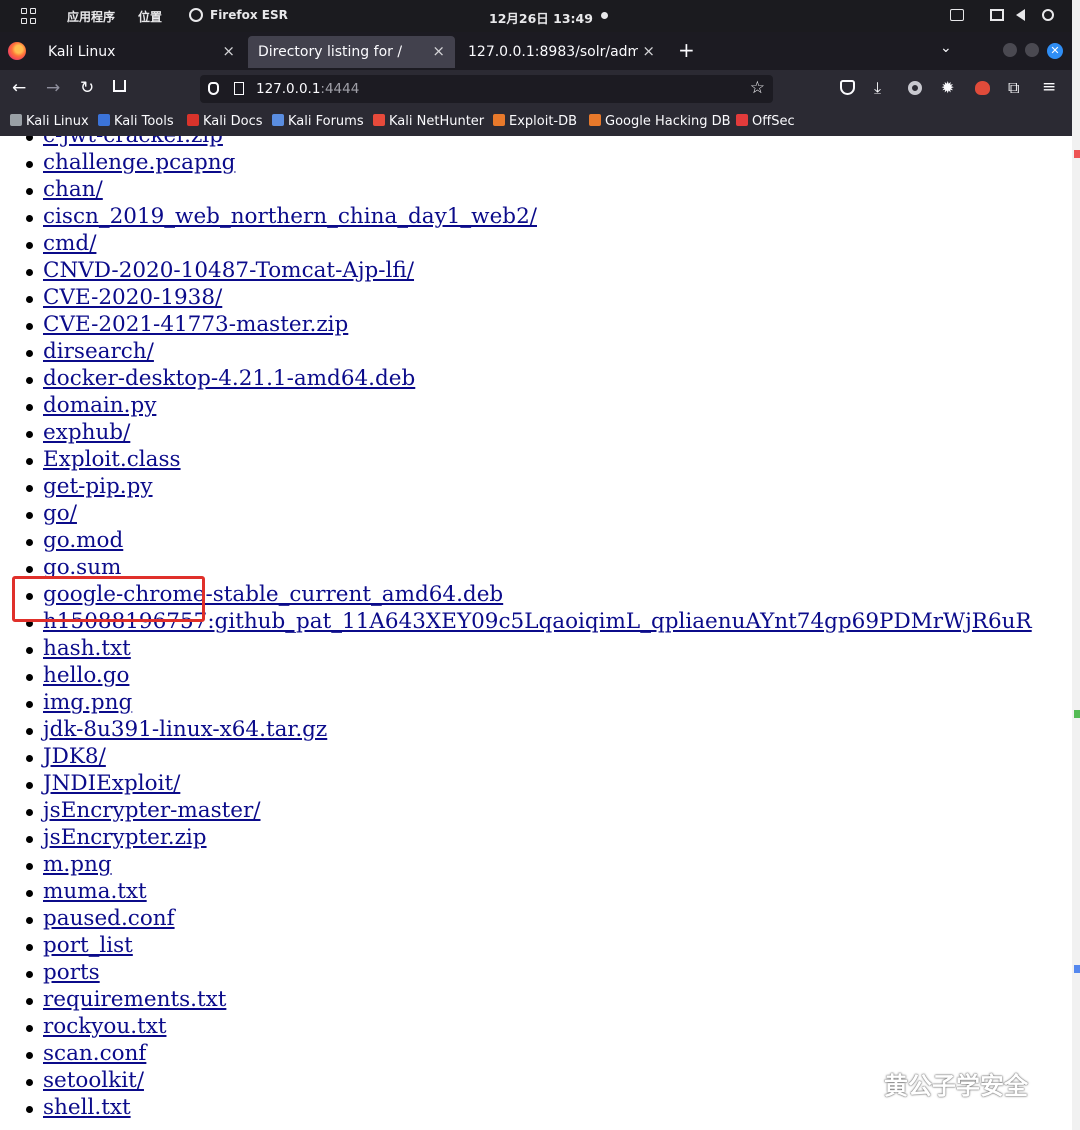 The image size is (1080, 1130). I want to click on maximize-window-icon, so click(1032, 50).